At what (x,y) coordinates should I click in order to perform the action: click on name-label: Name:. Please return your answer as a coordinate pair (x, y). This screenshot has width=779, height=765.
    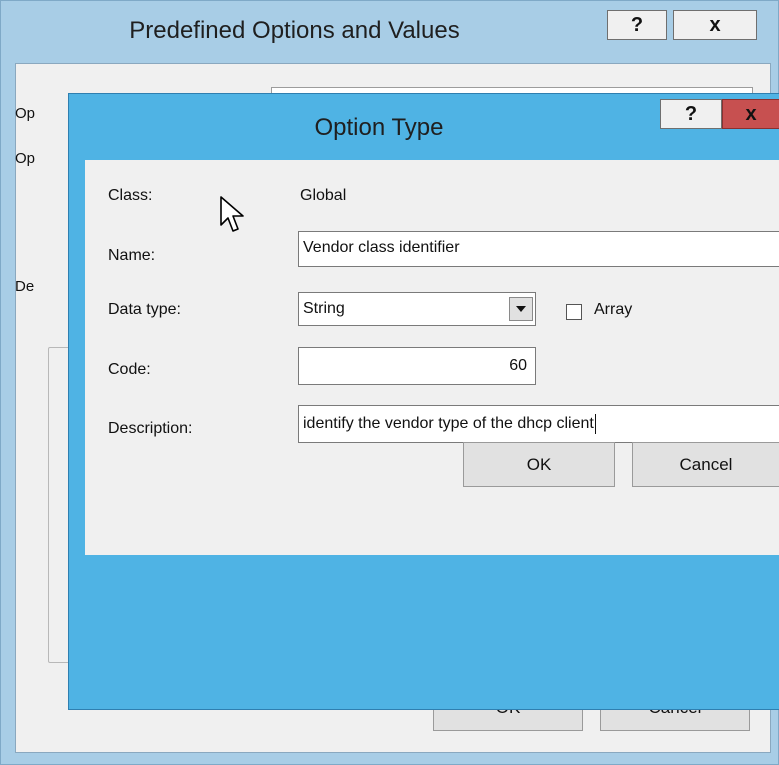
    Looking at the image, I should click on (132, 255).